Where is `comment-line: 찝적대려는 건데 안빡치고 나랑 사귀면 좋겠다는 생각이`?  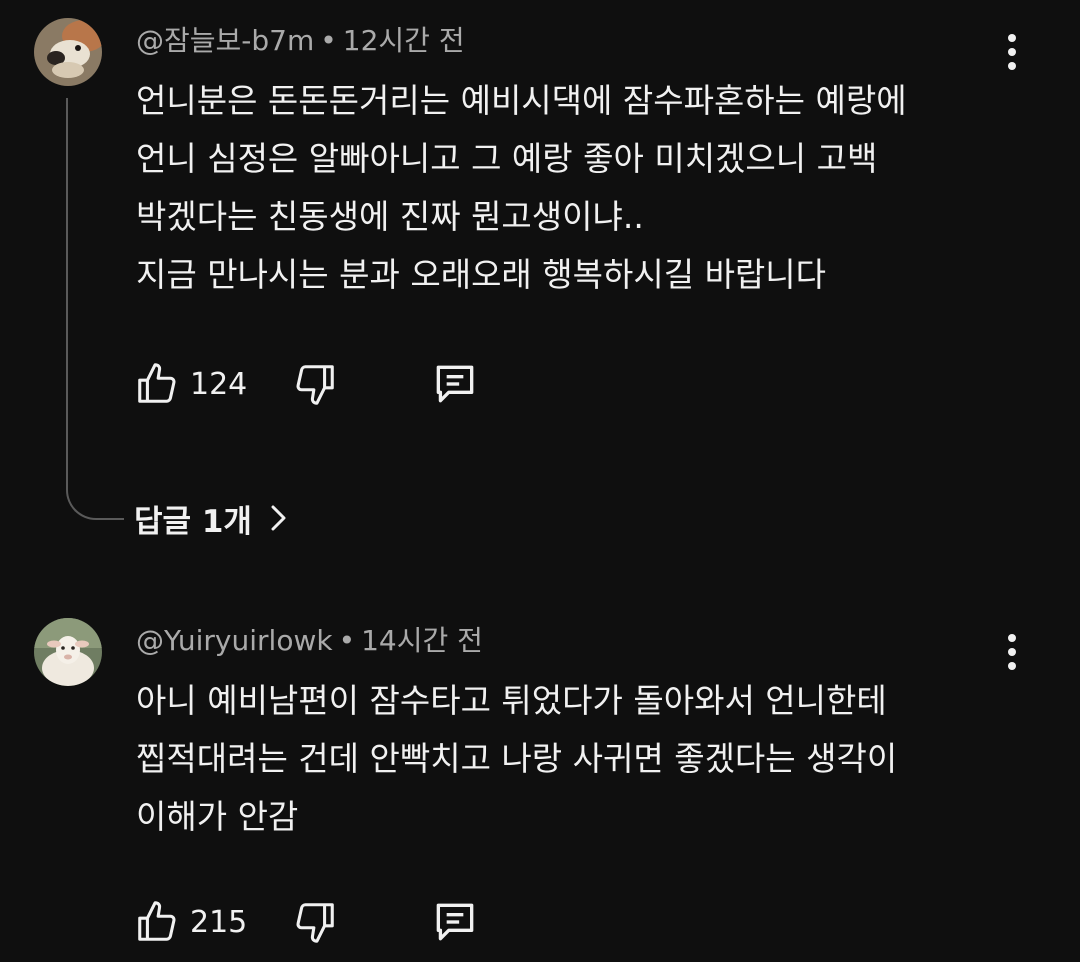 comment-line: 찝적대려는 건데 안빡치고 나랑 사귀면 좋겠다는 생각이 is located at coordinates (517, 758).